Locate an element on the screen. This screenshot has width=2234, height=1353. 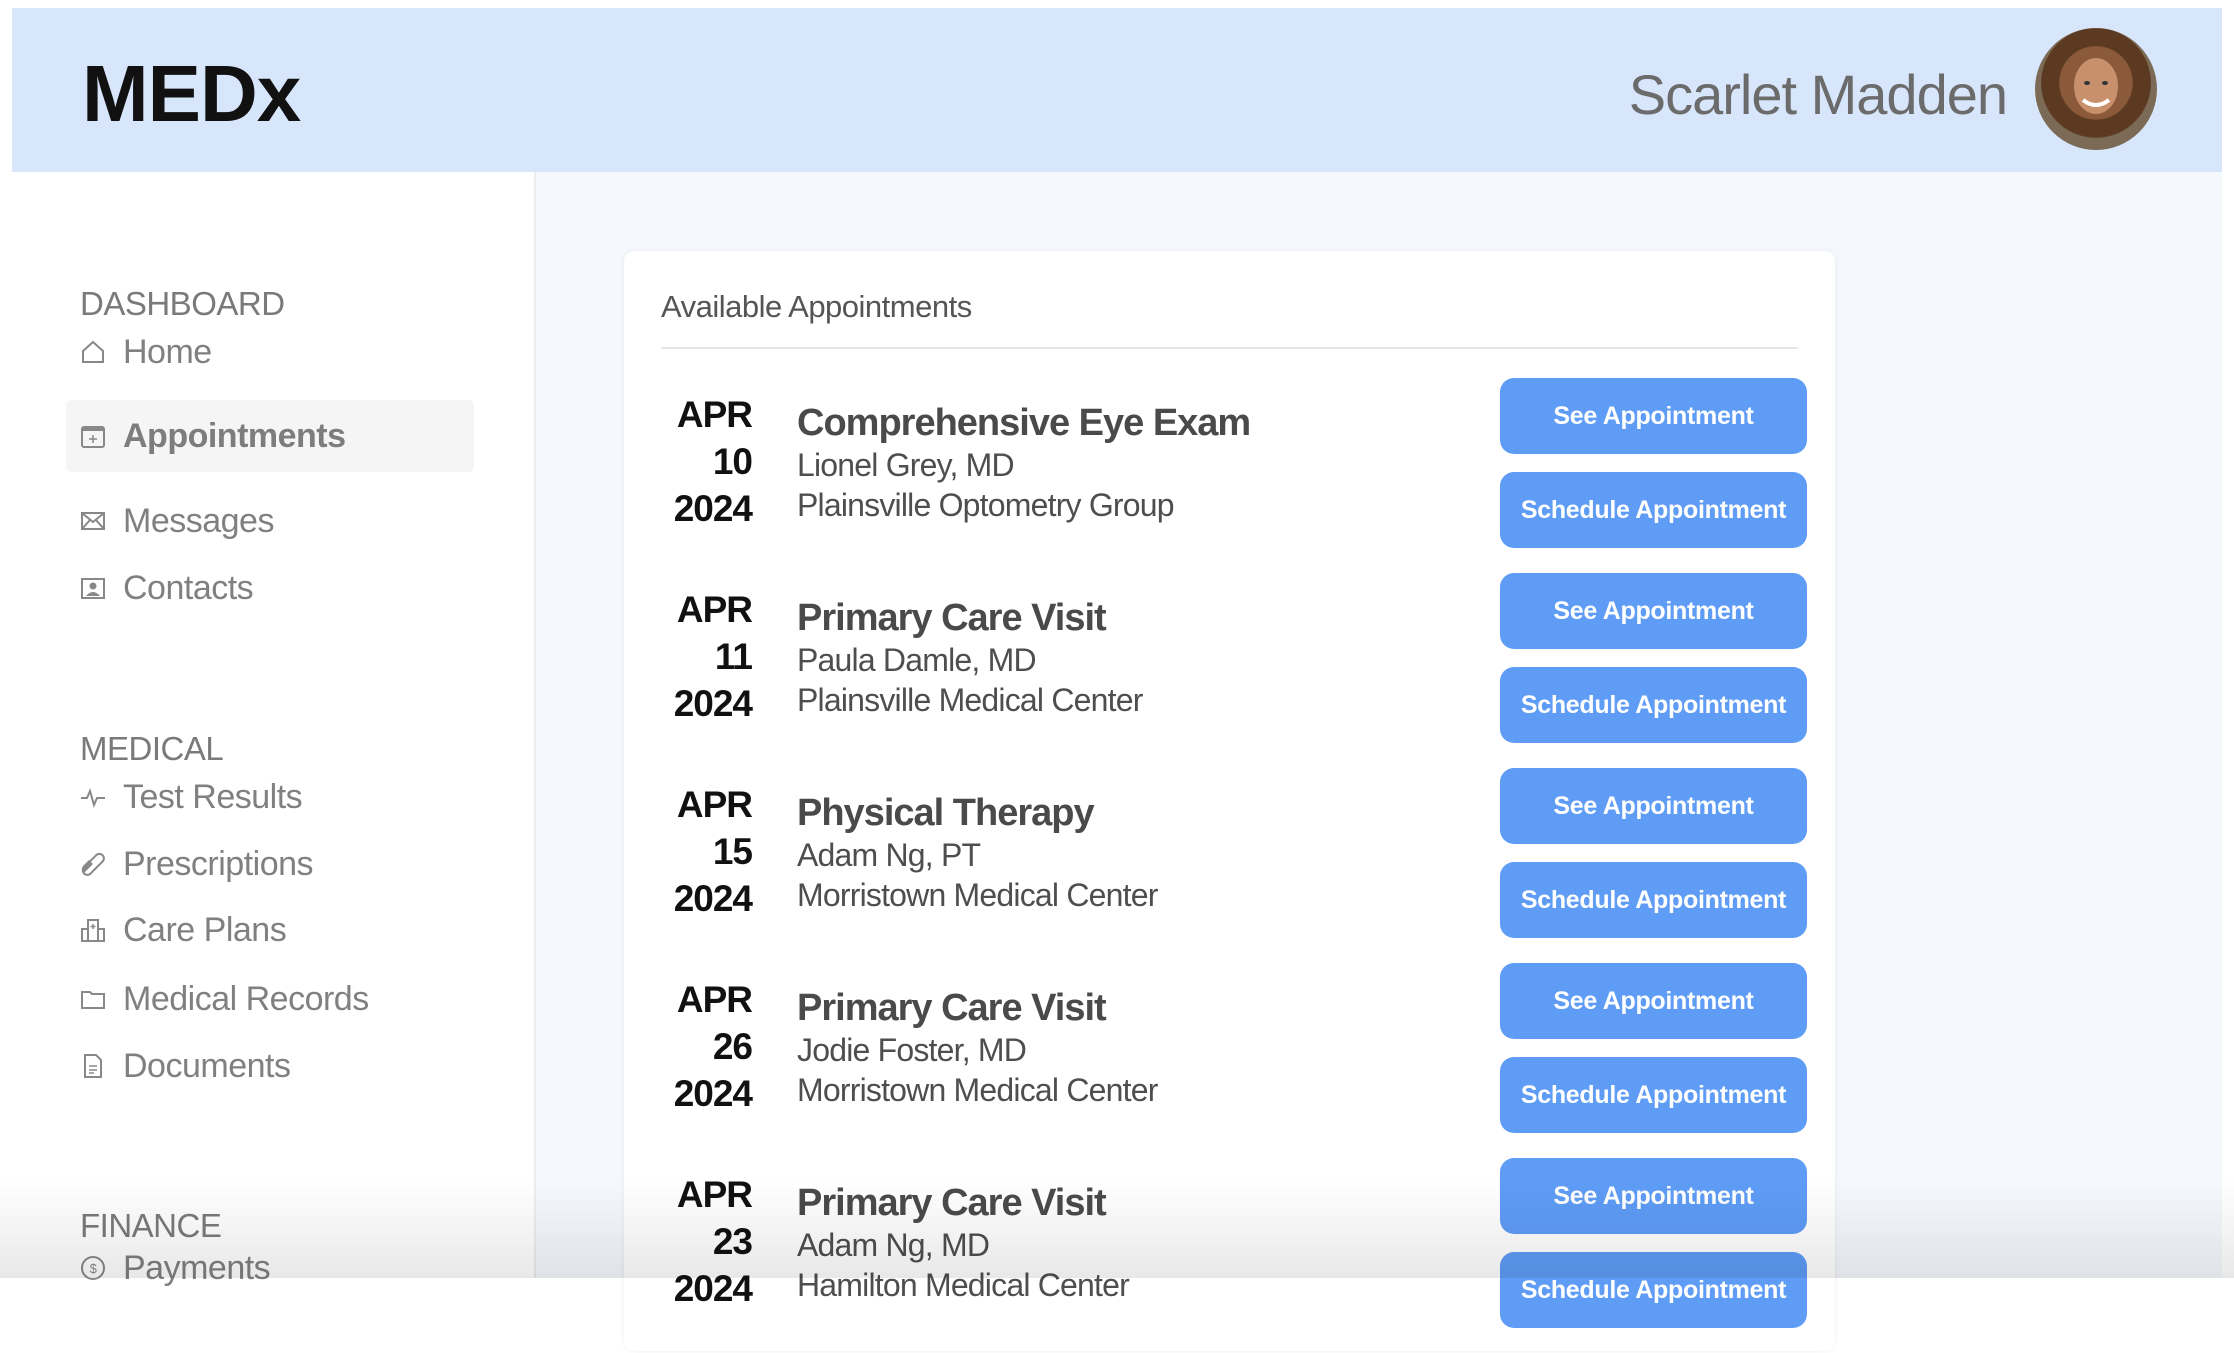
date-day: 23 is located at coordinates (732, 1241).